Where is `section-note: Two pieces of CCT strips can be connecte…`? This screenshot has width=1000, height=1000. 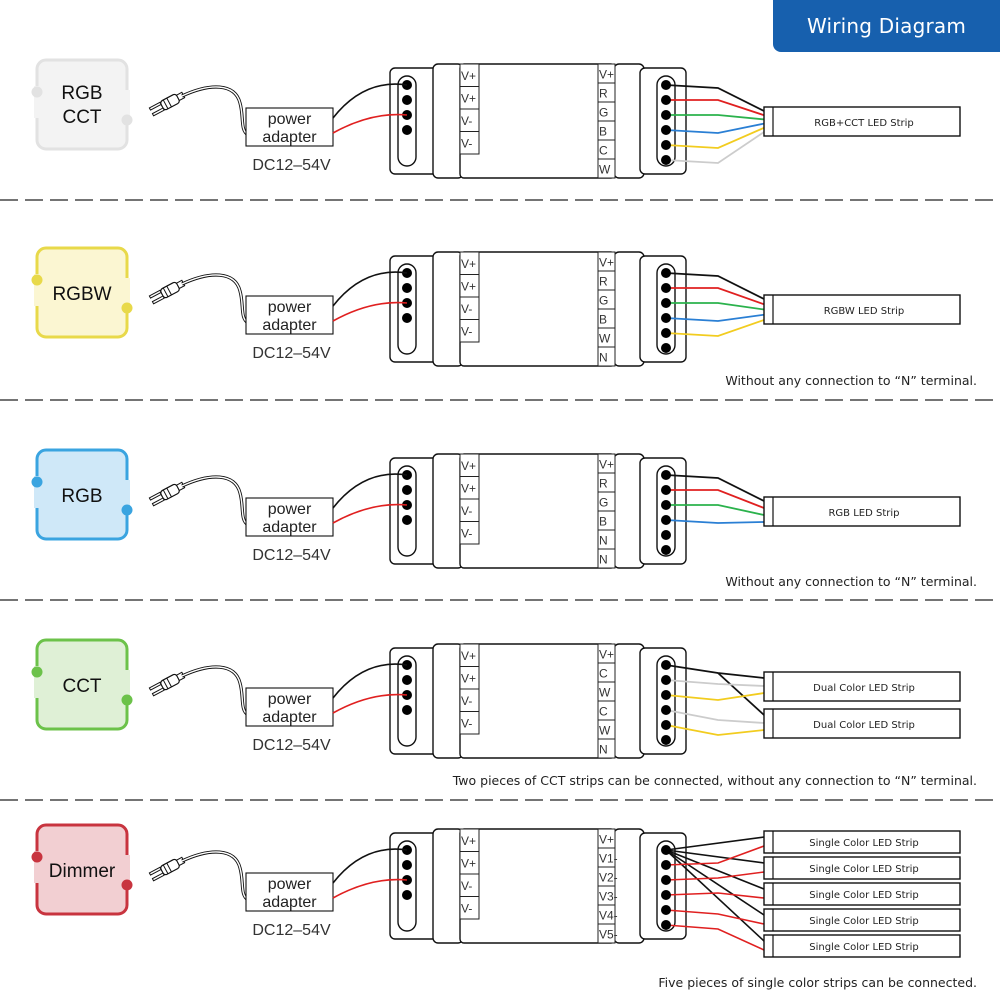 section-note: Two pieces of CCT strips can be connecte… is located at coordinates (714, 780).